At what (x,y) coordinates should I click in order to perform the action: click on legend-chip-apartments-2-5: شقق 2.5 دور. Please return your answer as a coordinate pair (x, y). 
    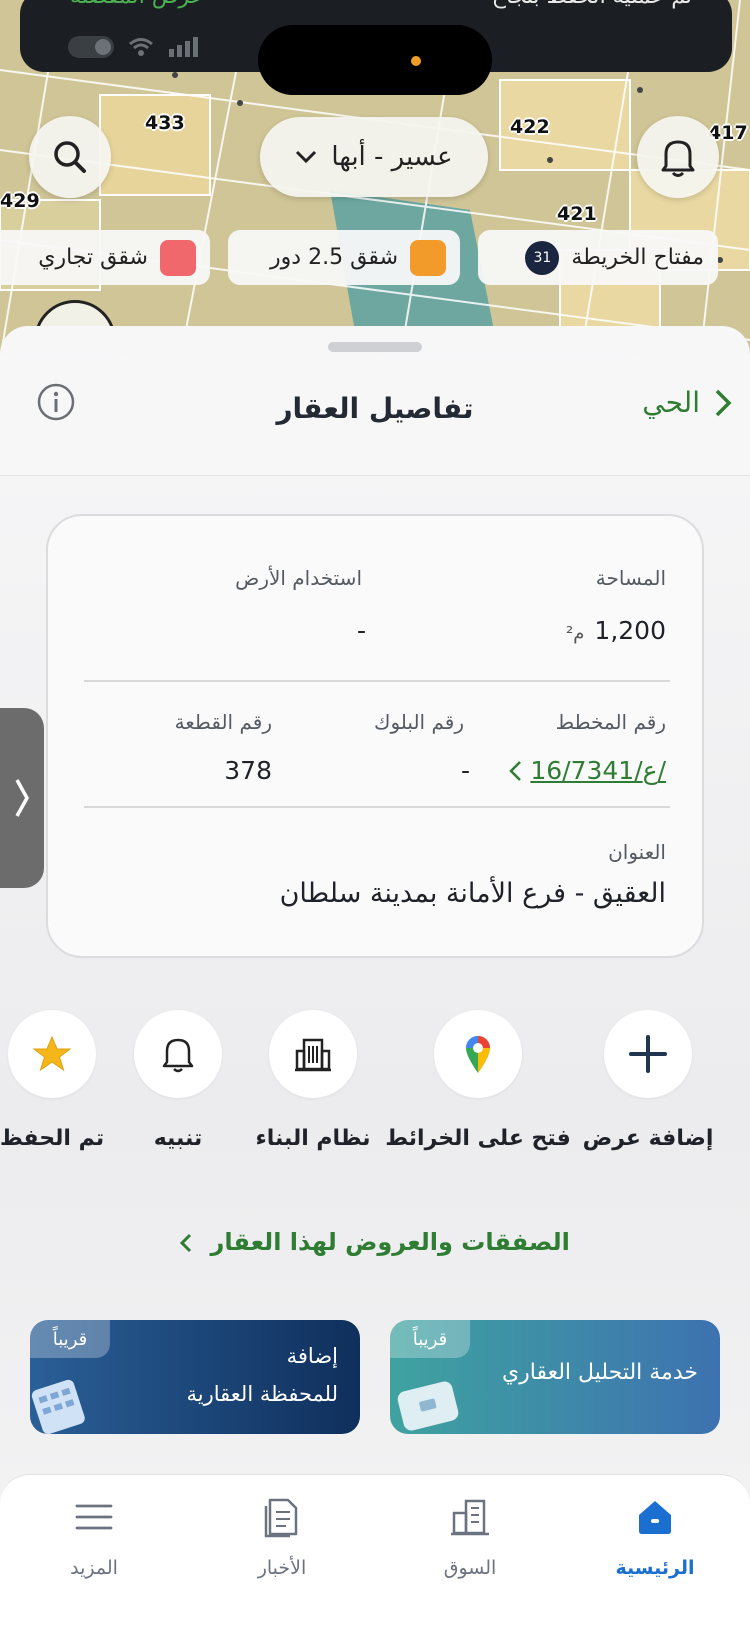
    Looking at the image, I should click on (344, 257).